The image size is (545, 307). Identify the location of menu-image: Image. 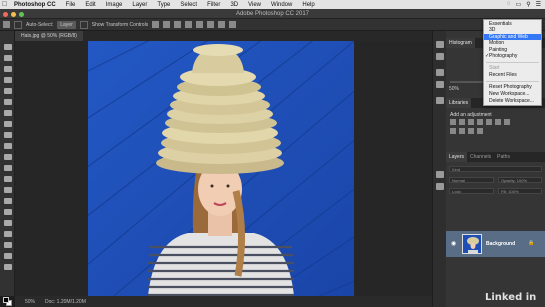
(114, 5).